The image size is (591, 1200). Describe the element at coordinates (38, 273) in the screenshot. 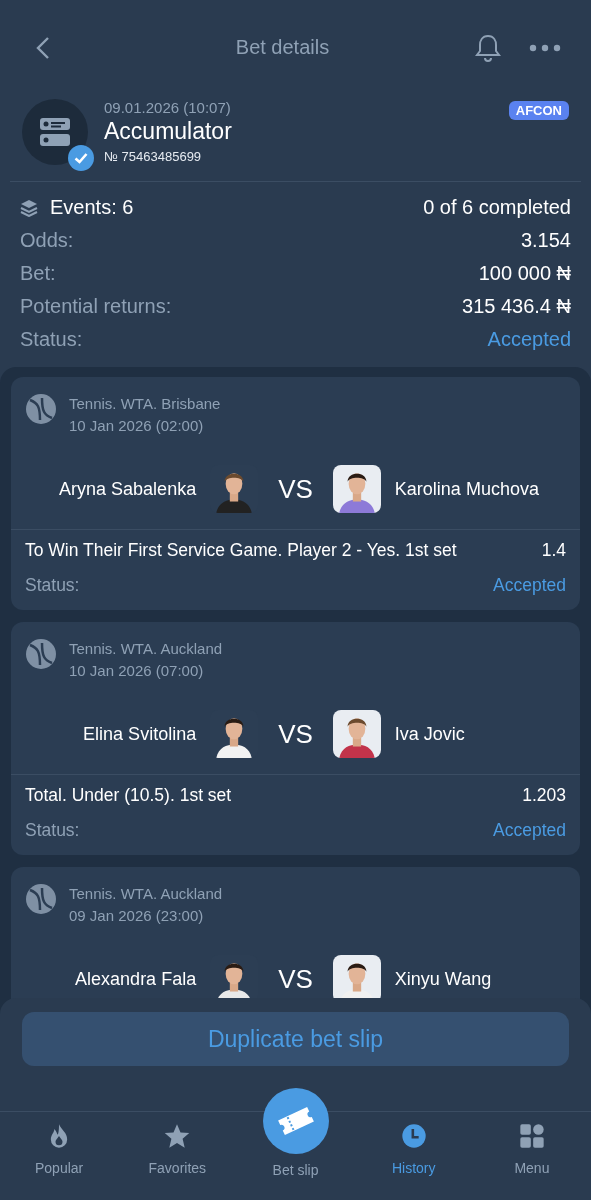

I see `summary-label: Bet:` at that location.